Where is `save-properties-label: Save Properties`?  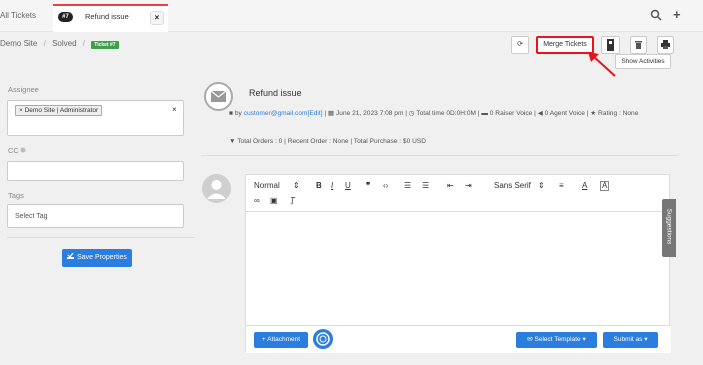 save-properties-label: Save Properties is located at coordinates (102, 257).